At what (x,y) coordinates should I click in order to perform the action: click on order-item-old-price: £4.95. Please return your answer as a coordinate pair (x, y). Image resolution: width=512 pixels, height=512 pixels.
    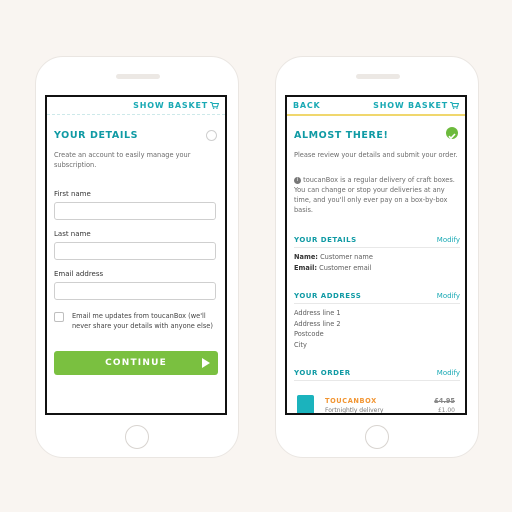
    Looking at the image, I should click on (444, 401).